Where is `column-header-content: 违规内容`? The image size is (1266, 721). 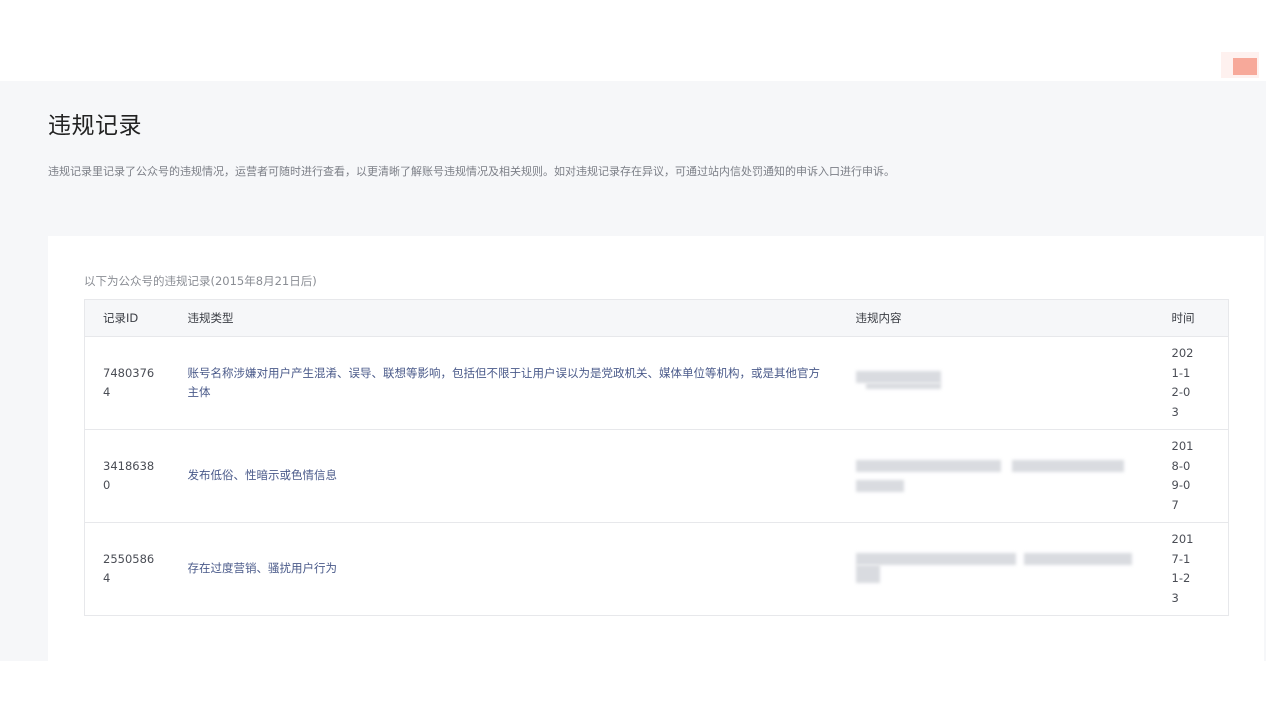
column-header-content: 违规内容 is located at coordinates (1013, 318).